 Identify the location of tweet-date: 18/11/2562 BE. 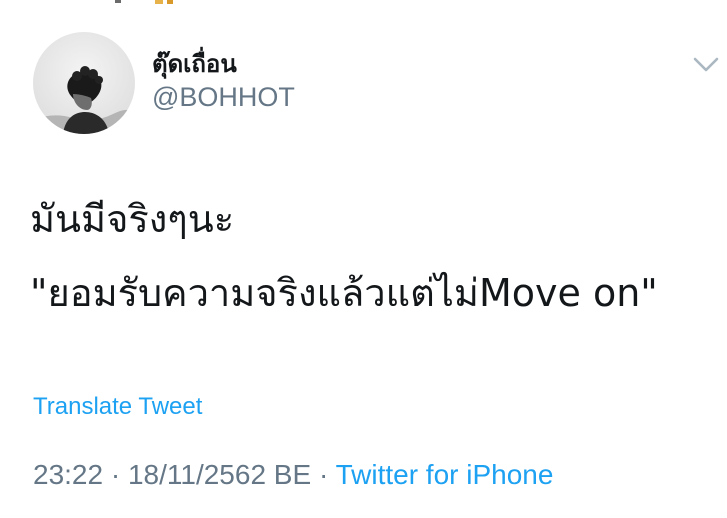
(219, 474).